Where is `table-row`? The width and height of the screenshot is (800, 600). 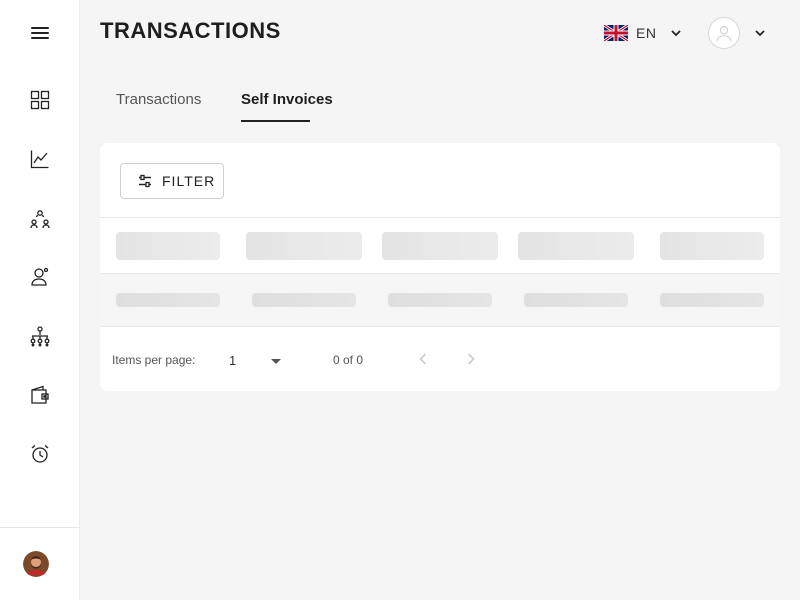 table-row is located at coordinates (440, 300).